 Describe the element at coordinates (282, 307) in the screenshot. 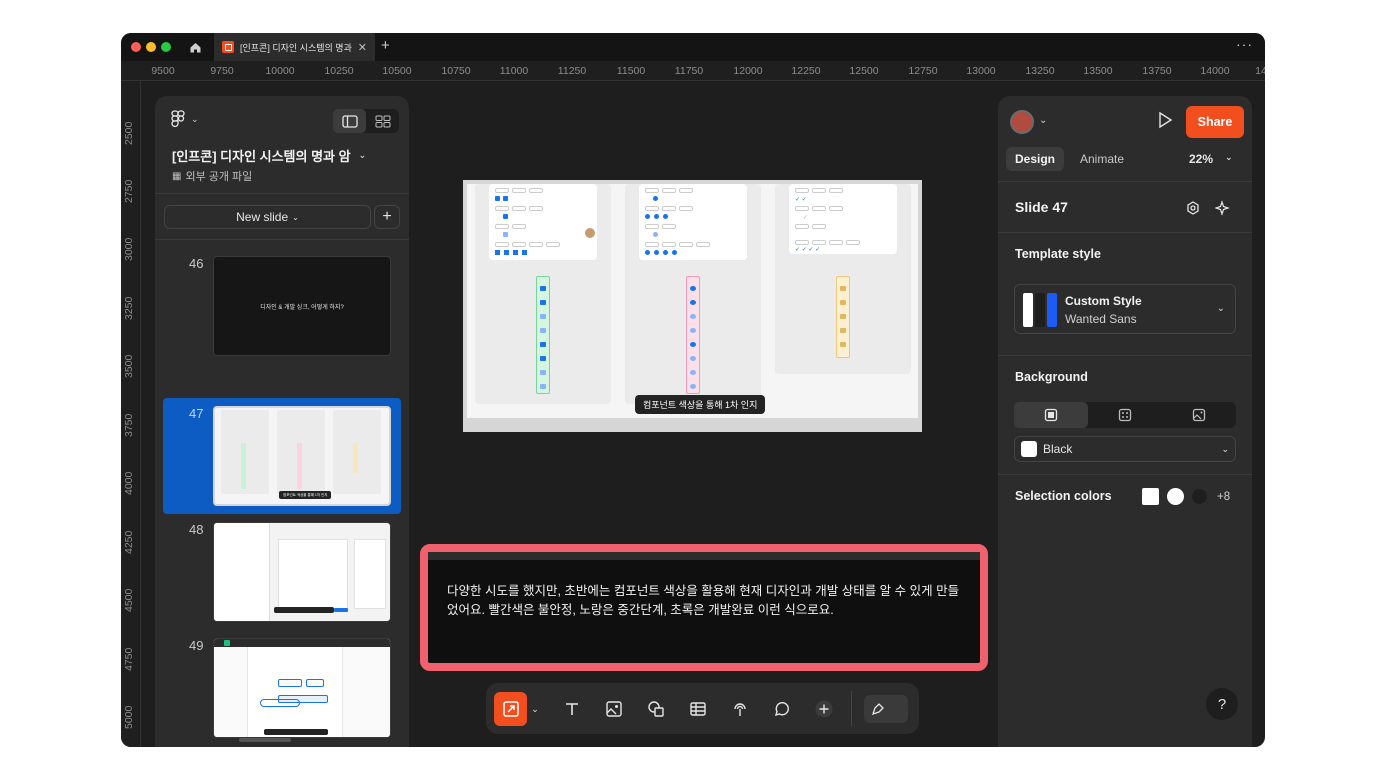

I see `slide-thumbnail-46: 46 디자인 & 개발 싱크, 어떻게 하지?` at that location.